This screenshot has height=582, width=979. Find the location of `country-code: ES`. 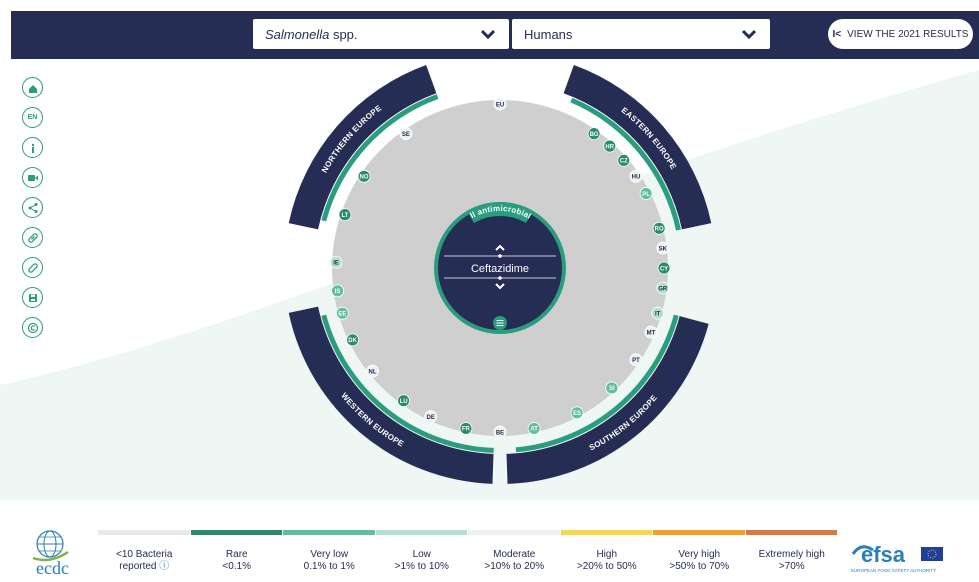

country-code: ES is located at coordinates (577, 414).